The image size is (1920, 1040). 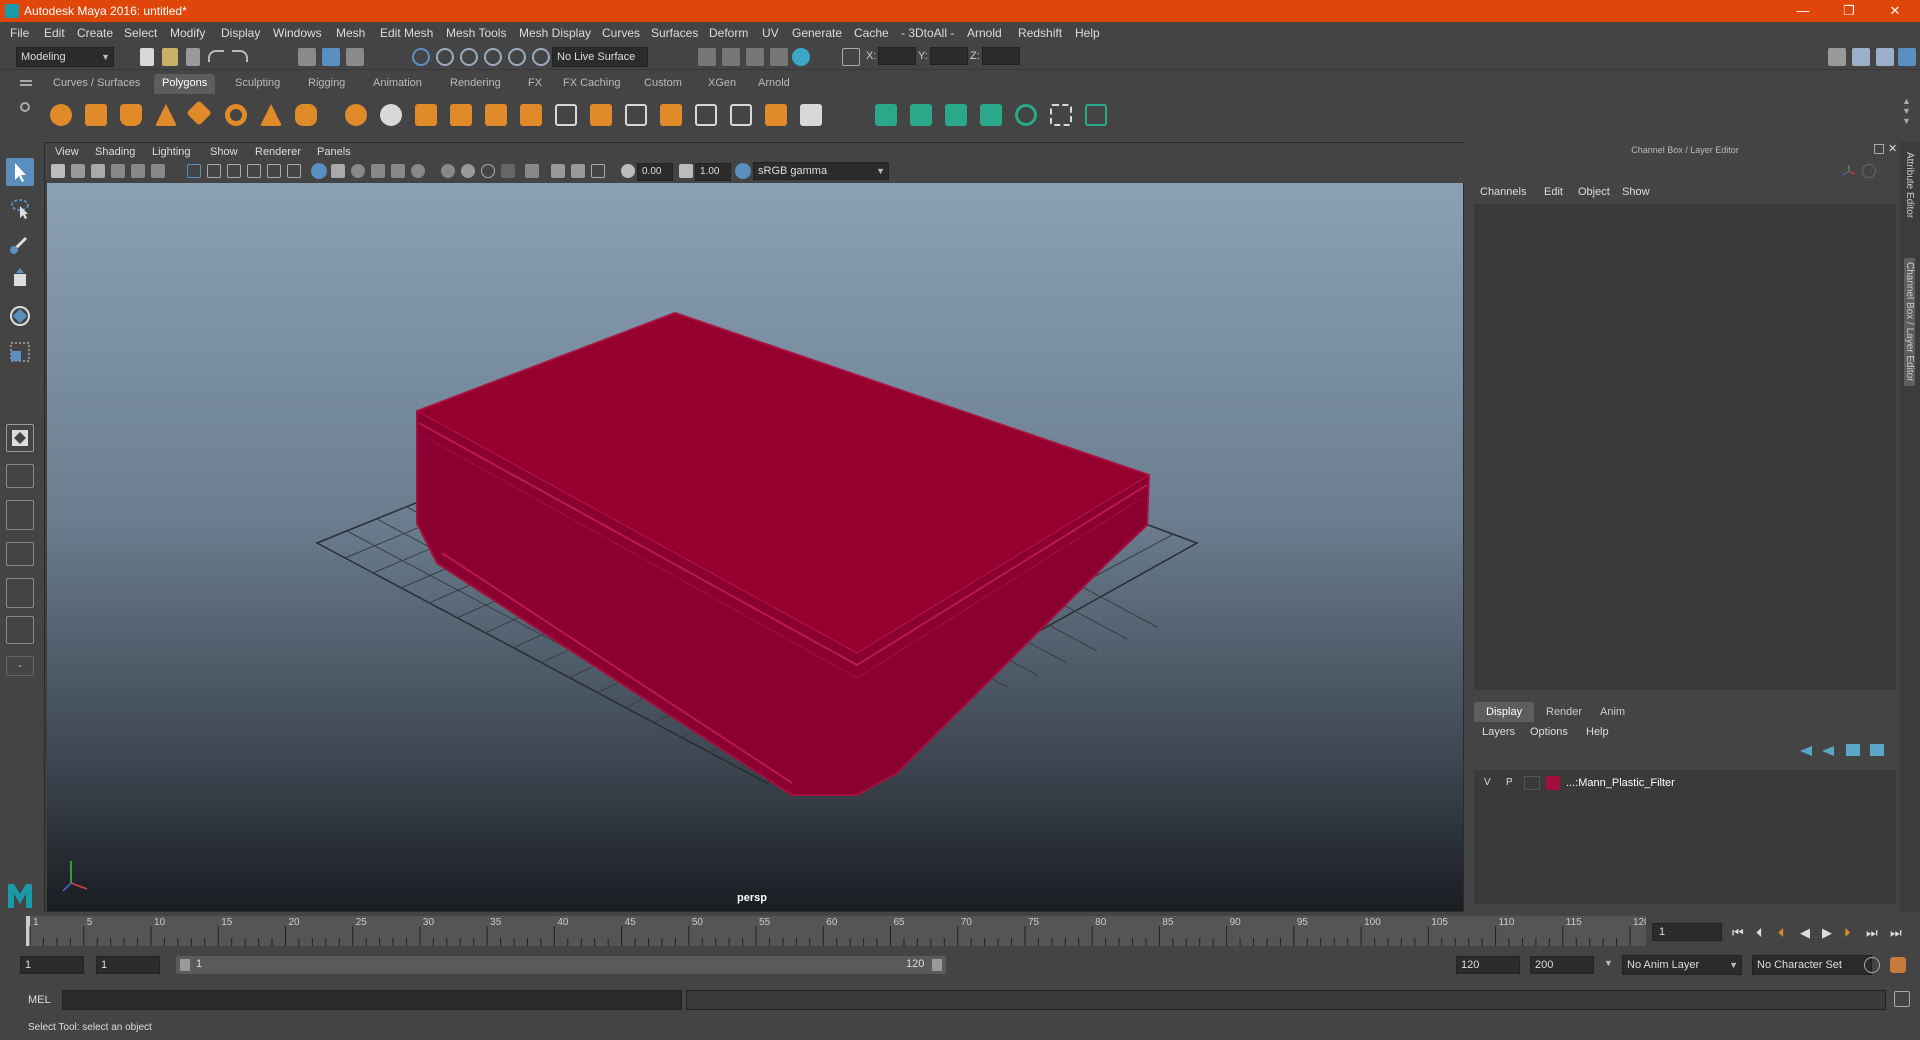 What do you see at coordinates (927, 33) in the screenshot?
I see `menu-3dtoall: - 3DtoAll -` at bounding box center [927, 33].